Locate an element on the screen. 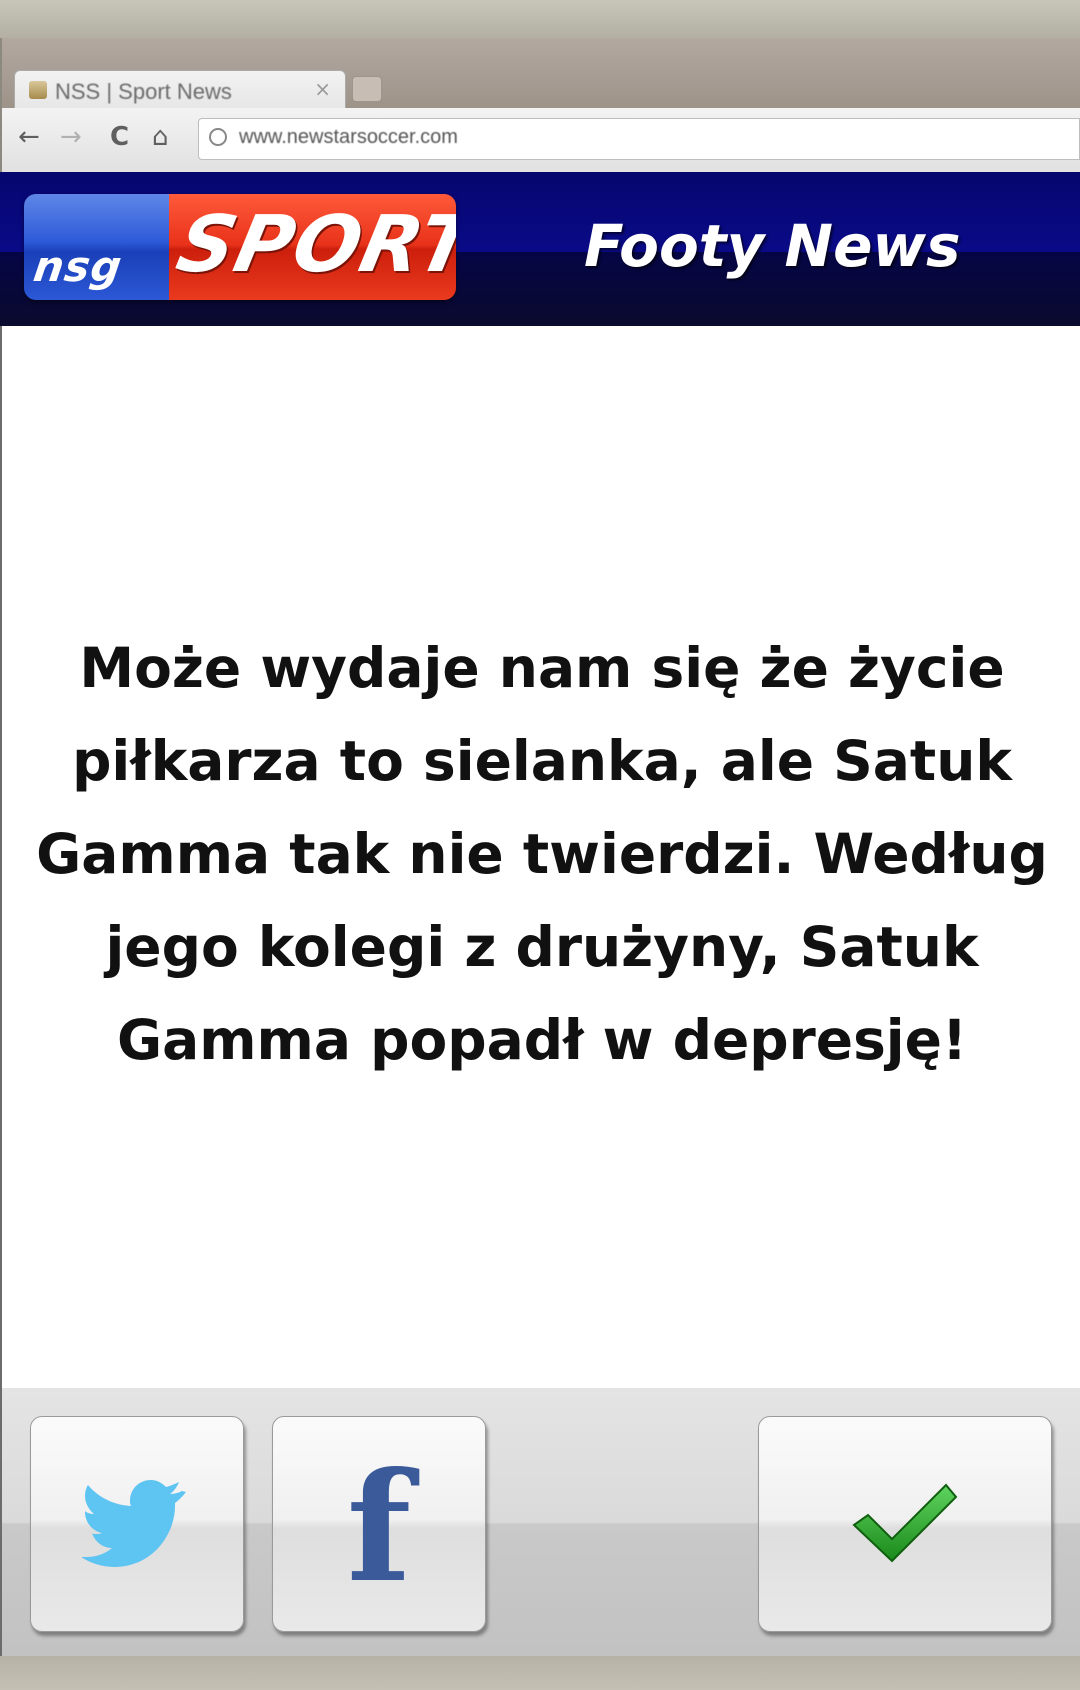  home-icon: ⌂ is located at coordinates (160, 137).